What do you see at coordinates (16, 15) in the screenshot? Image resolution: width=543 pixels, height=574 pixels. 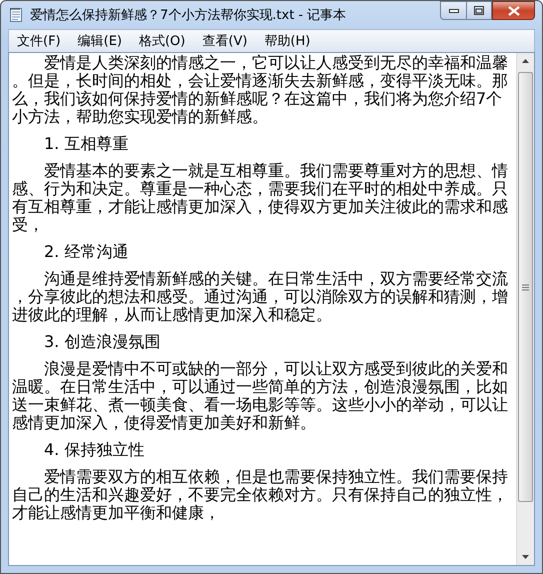 I see `notepad-icon` at bounding box center [16, 15].